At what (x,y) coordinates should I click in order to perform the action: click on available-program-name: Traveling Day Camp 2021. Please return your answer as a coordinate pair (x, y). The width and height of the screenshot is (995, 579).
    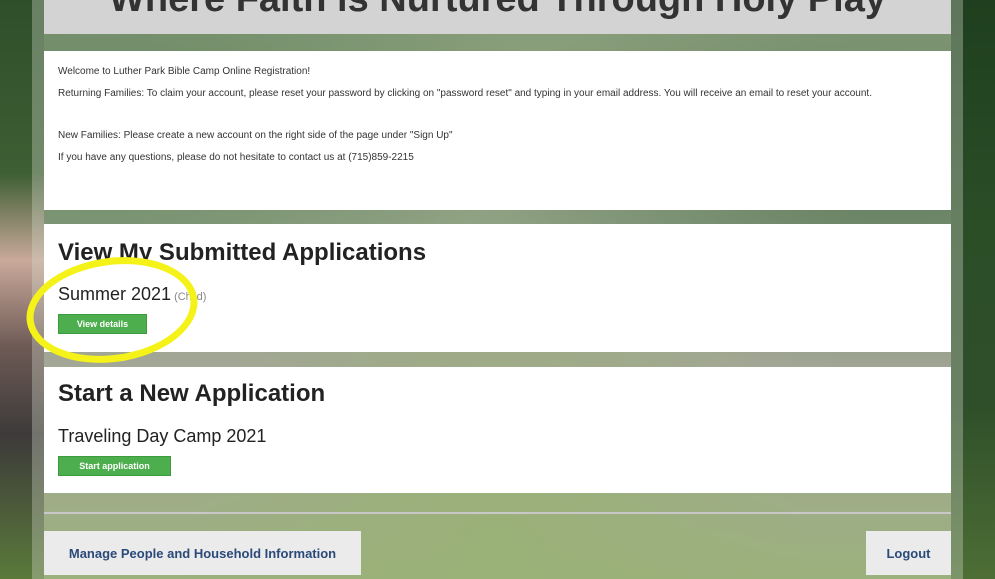
    Looking at the image, I should click on (162, 436).